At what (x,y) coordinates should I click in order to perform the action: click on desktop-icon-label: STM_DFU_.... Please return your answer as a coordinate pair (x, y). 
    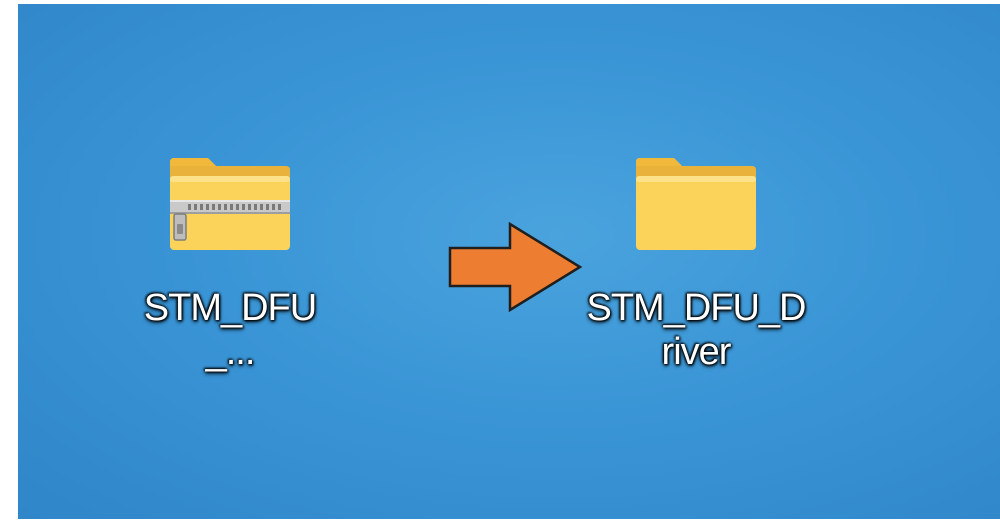
    Looking at the image, I should click on (230, 330).